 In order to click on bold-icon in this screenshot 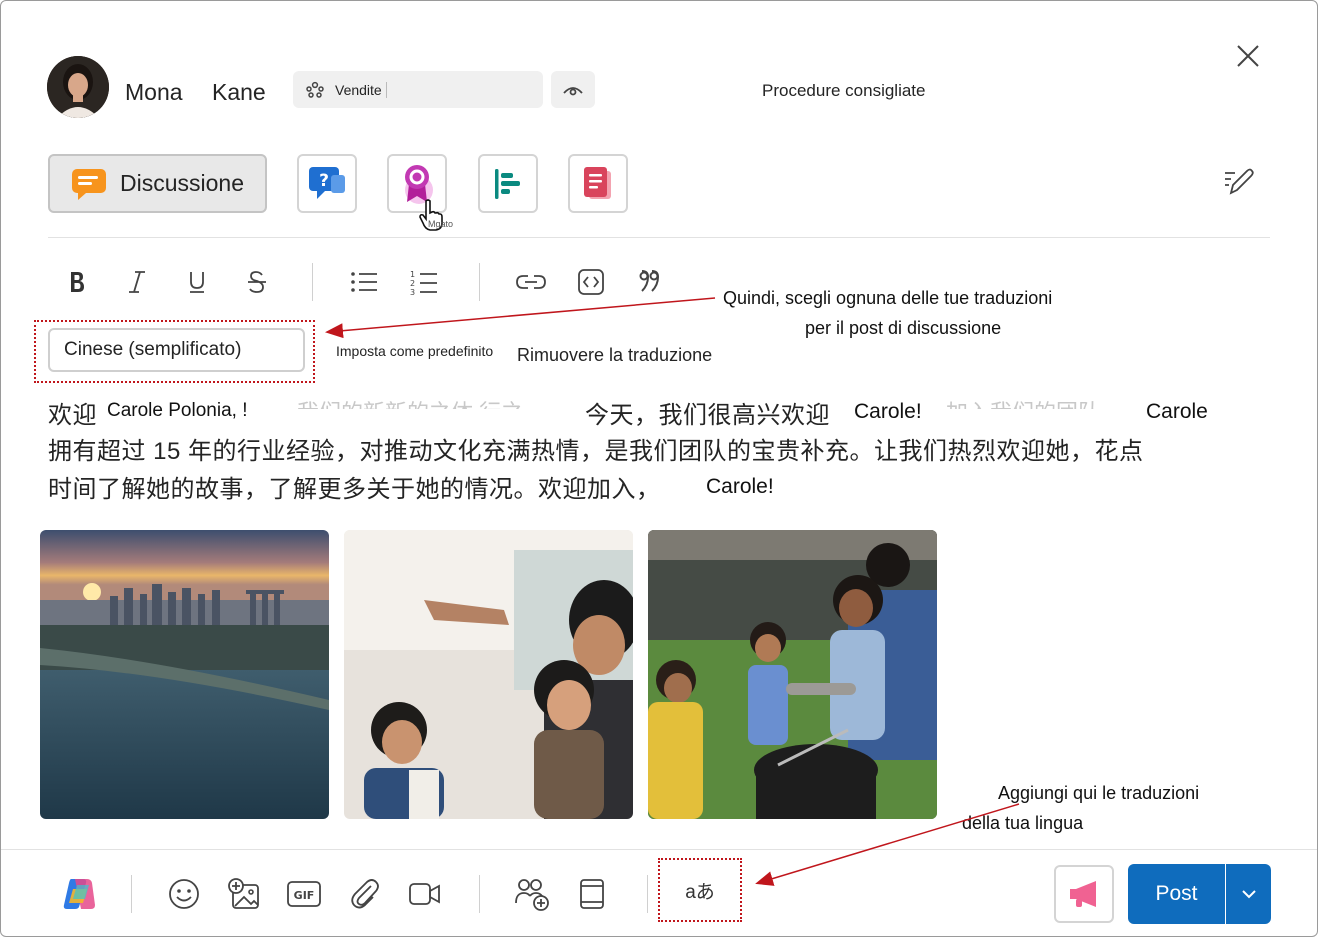, I will do `click(77, 282)`.